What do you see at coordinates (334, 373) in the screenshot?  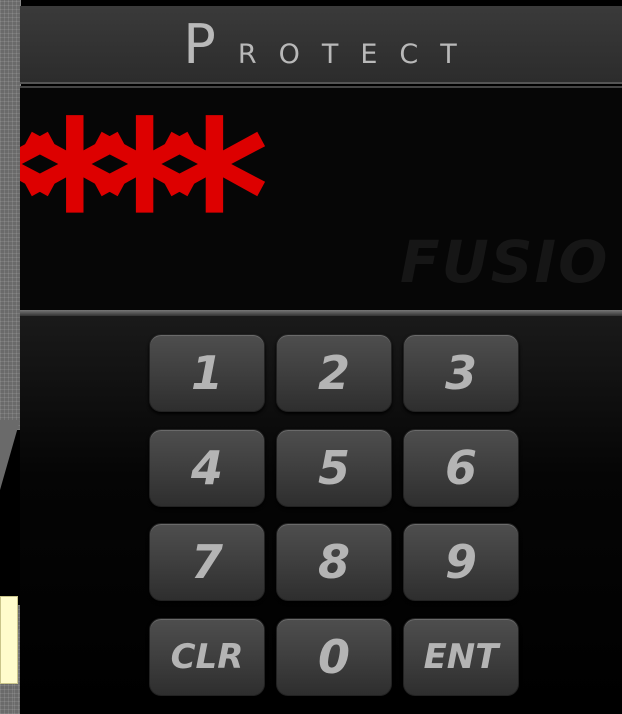 I see `key-2: 2` at bounding box center [334, 373].